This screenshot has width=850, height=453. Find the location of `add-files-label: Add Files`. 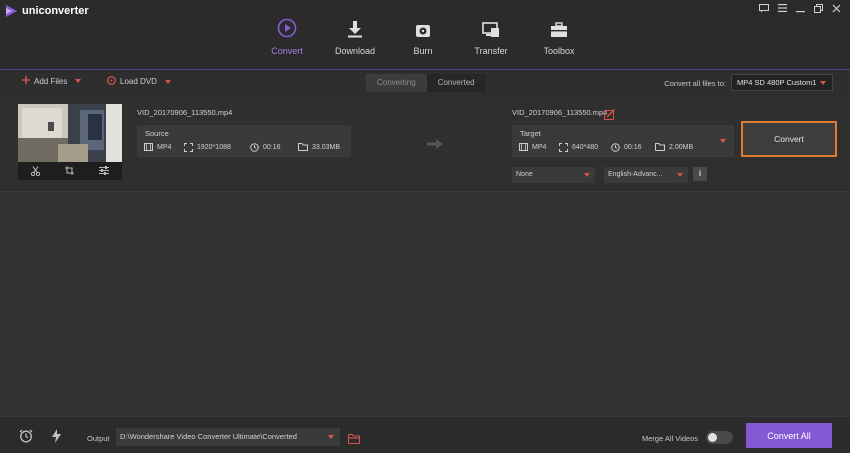

add-files-label: Add Files is located at coordinates (51, 81).